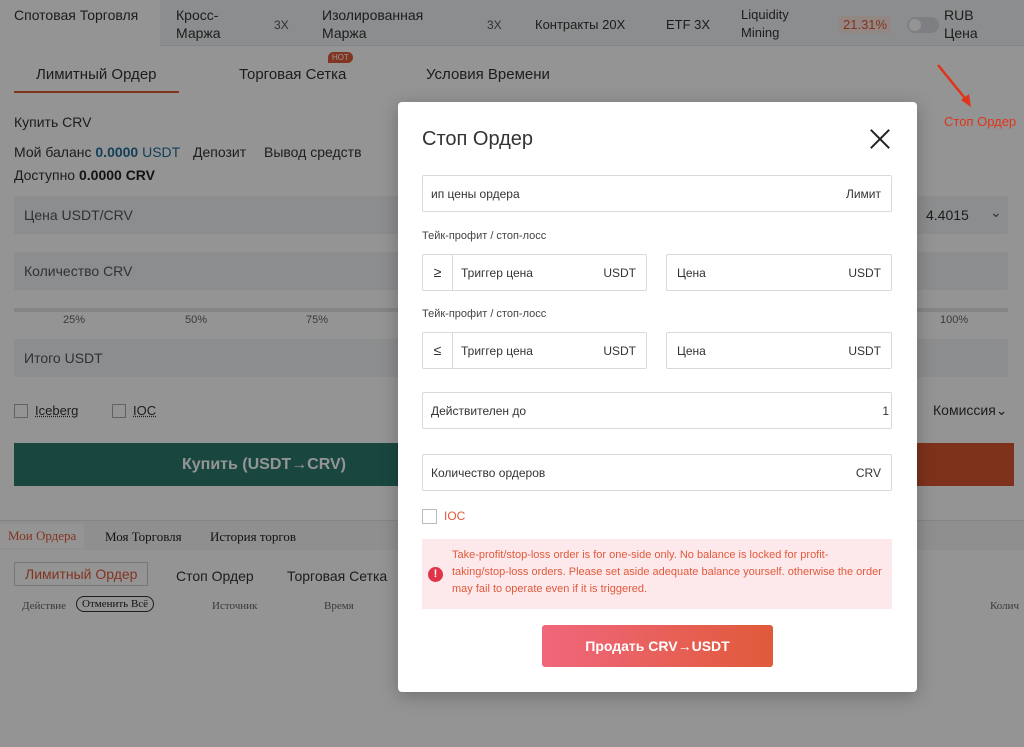 The image size is (1024, 747). Describe the element at coordinates (438, 350) in the screenshot. I see `less-equal-operator: ≤` at that location.